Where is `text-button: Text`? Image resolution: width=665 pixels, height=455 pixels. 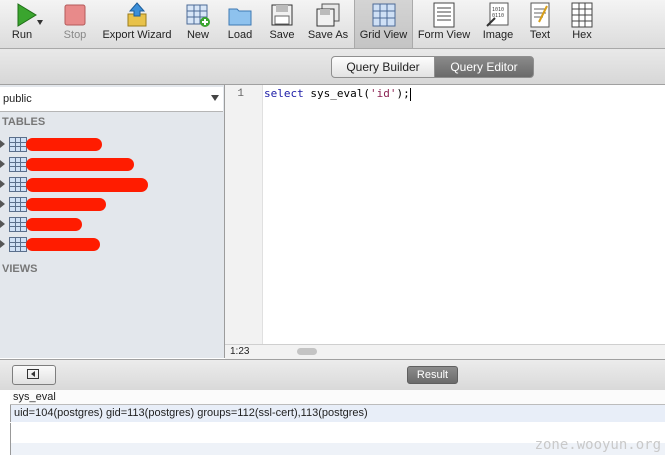 text-button: Text is located at coordinates (540, 24).